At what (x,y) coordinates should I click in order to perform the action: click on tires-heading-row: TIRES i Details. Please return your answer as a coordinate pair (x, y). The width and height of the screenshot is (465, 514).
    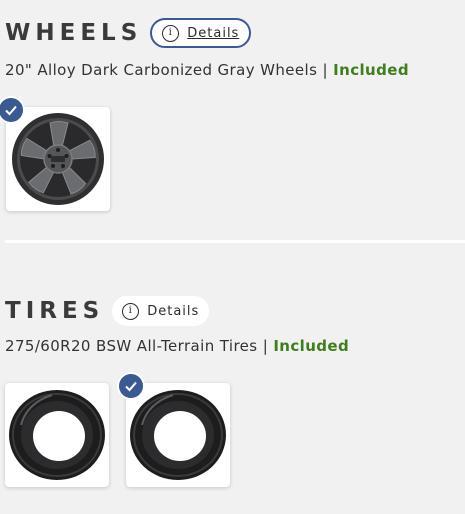
    Looking at the image, I should click on (107, 311).